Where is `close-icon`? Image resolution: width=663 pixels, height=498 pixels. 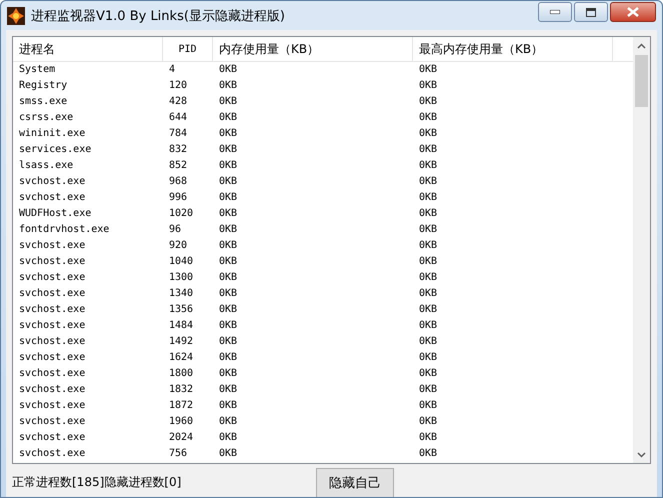 close-icon is located at coordinates (633, 12).